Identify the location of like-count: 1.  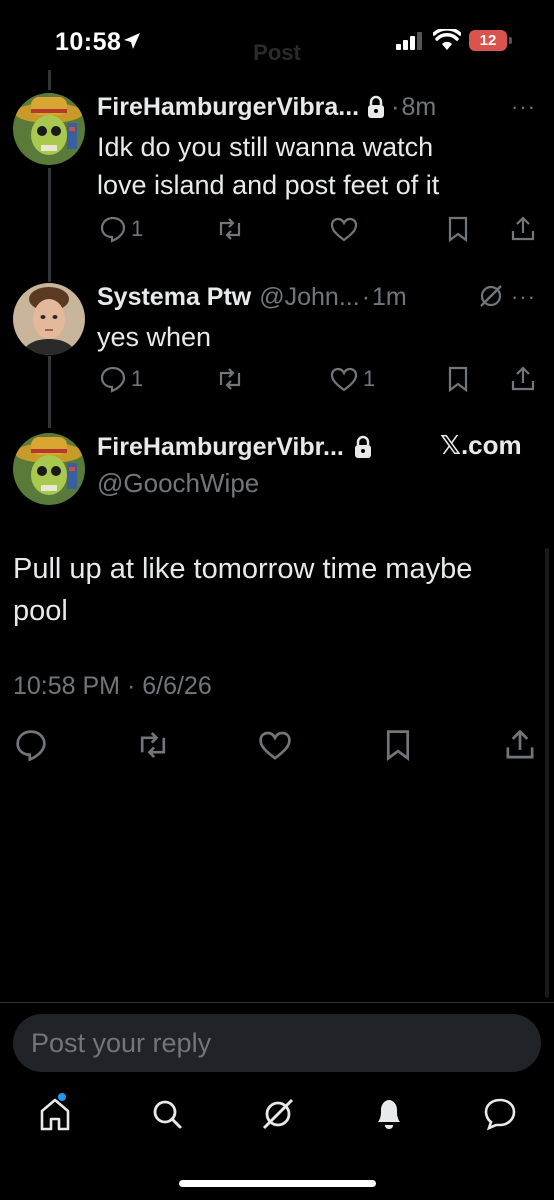
(369, 378).